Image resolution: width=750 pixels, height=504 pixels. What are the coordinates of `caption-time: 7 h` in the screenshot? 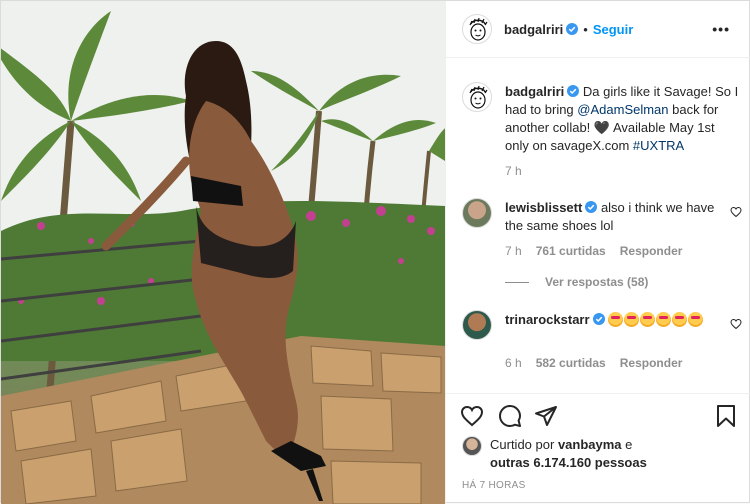 It's located at (513, 171).